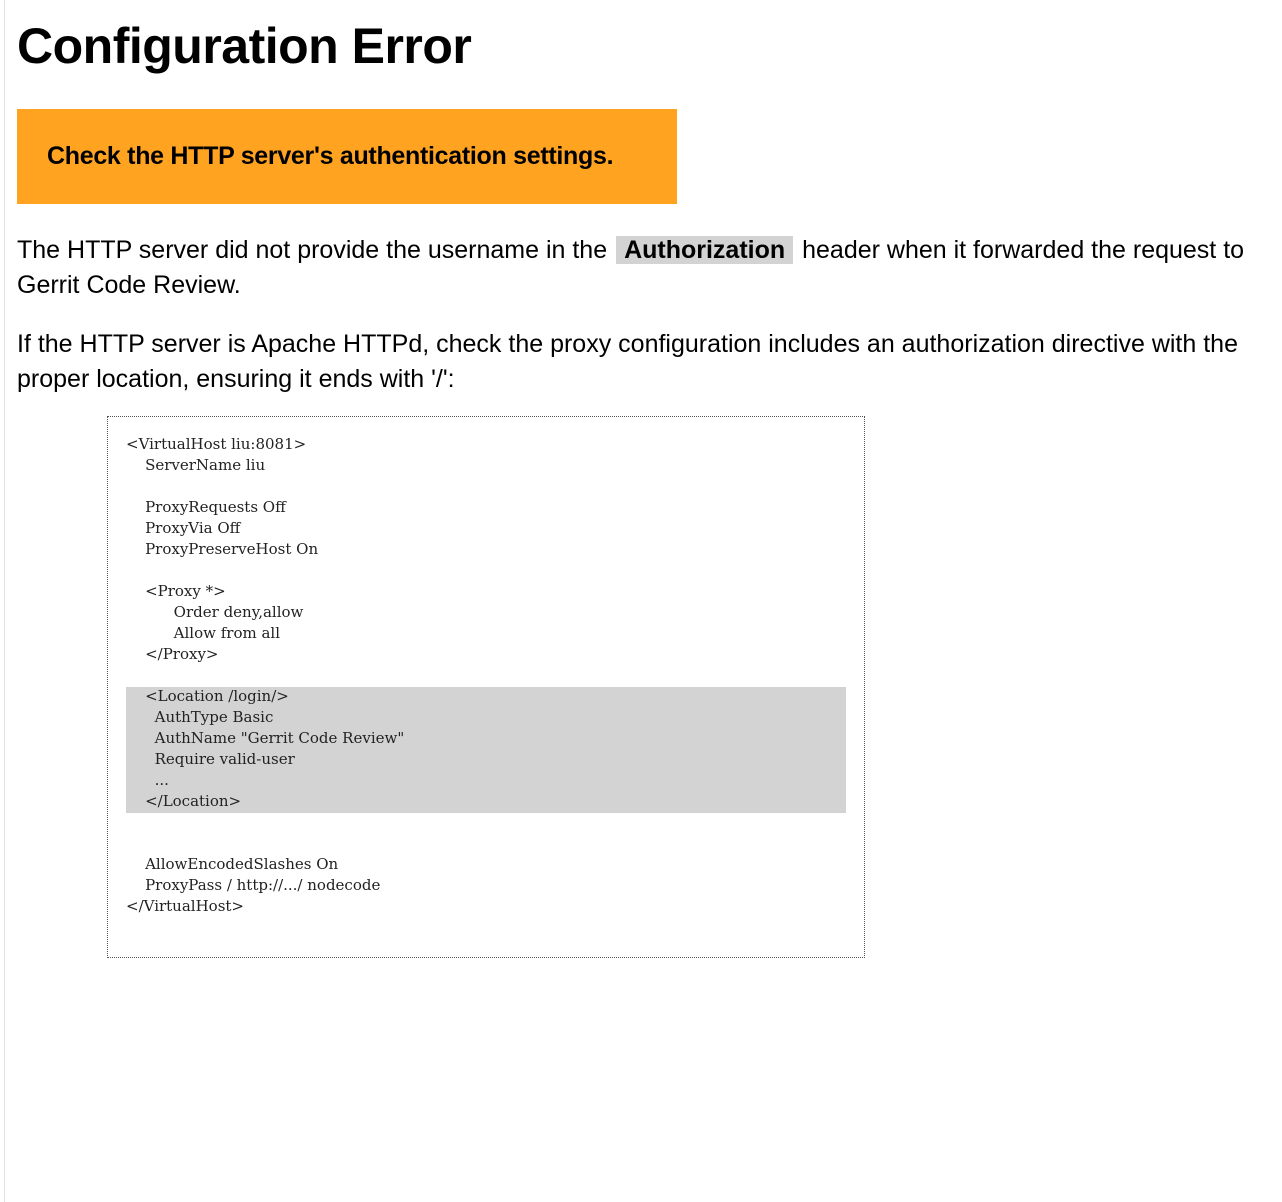 This screenshot has height=1202, width=1282. What do you see at coordinates (265, 738) in the screenshot?
I see `code-line: AuthName "Gerrit Code Review"` at bounding box center [265, 738].